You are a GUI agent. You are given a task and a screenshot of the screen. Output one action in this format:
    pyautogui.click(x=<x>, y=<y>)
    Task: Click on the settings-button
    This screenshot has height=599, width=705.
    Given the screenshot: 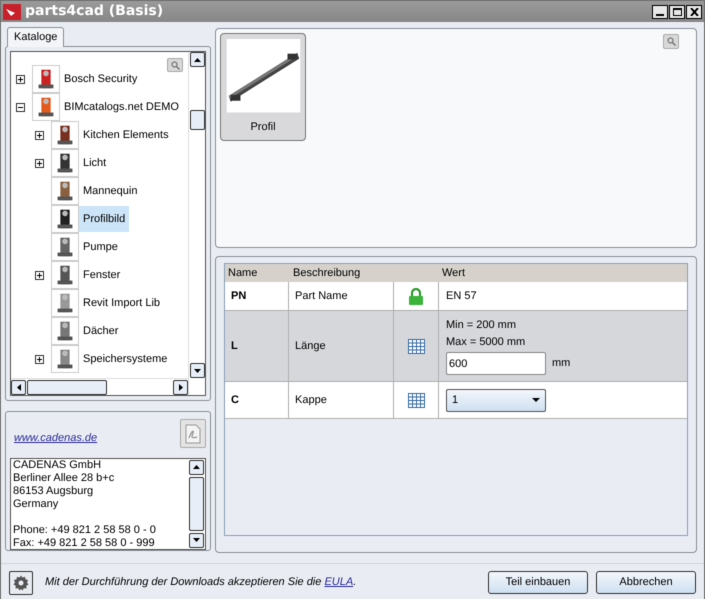 What is the action you would take?
    pyautogui.click(x=21, y=582)
    